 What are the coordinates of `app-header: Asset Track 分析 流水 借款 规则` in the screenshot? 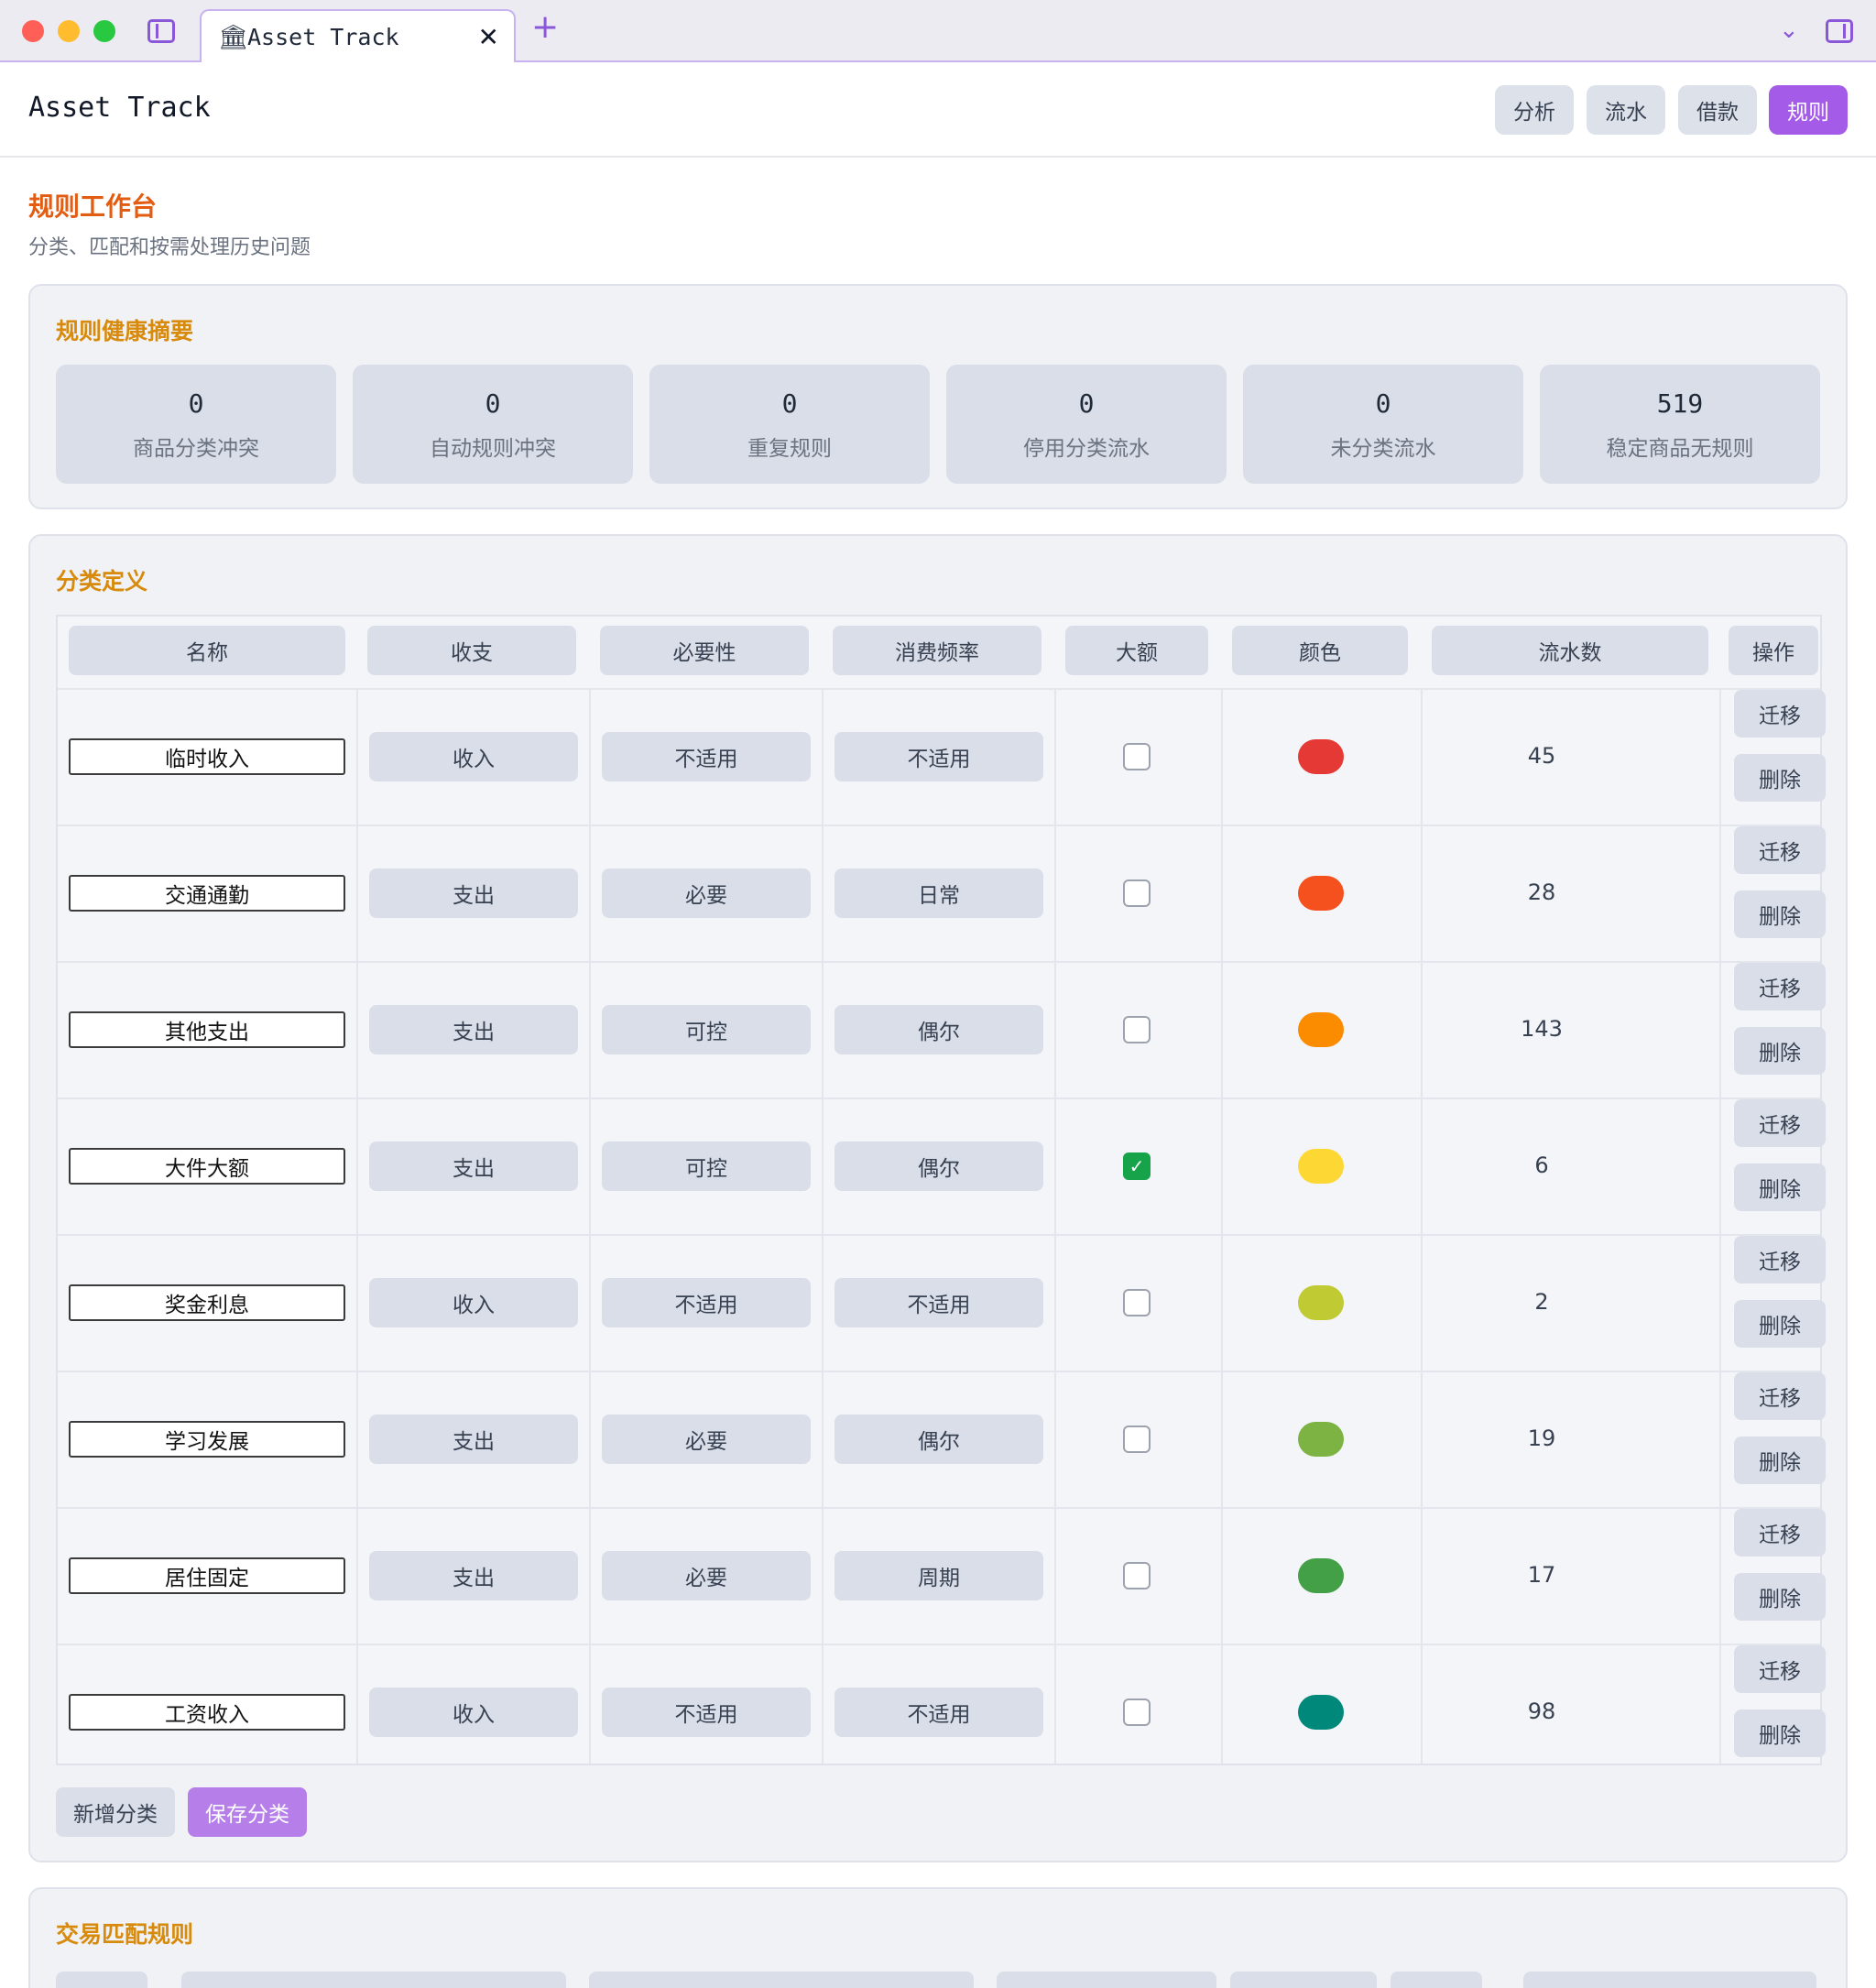 It's located at (938, 110).